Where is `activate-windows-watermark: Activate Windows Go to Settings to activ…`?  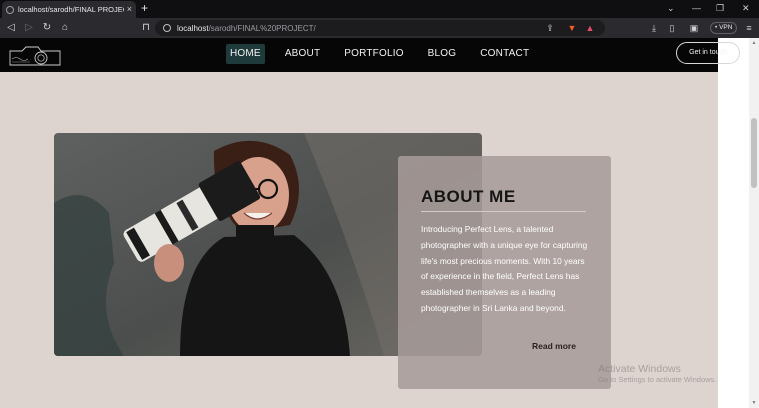 activate-windows-watermark: Activate Windows Go to Settings to activ… is located at coordinates (657, 374).